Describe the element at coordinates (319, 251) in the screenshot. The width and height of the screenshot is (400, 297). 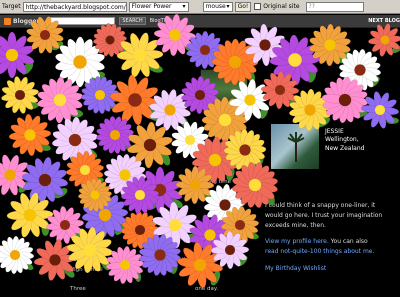
I see `hundred-things-link: read not-quite-100 things about me.` at that location.